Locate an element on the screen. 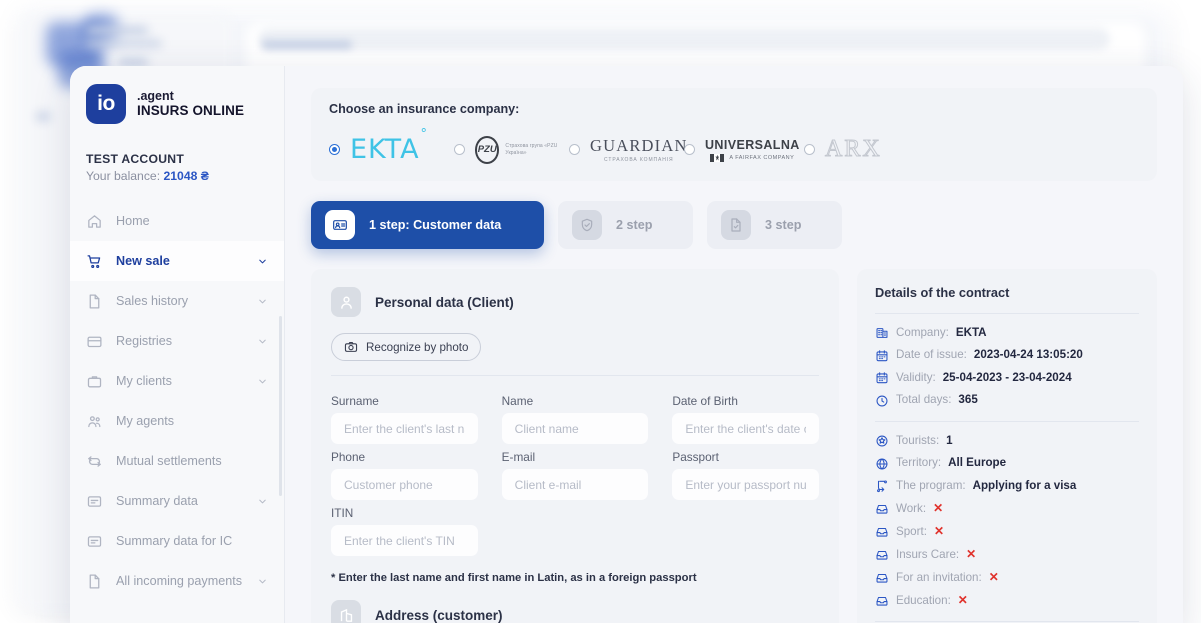 This screenshot has height=623, width=1201. detail-value: 365 is located at coordinates (968, 400).